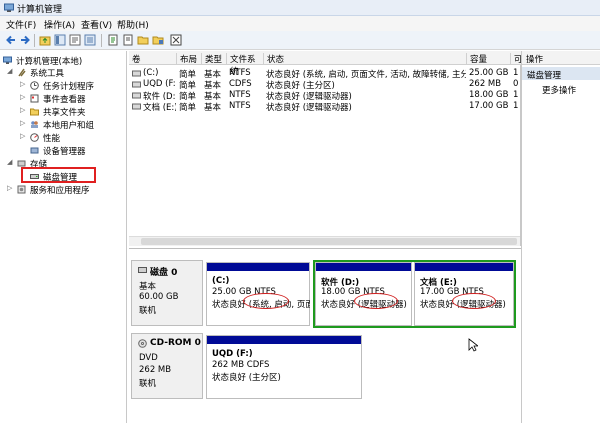  Describe the element at coordinates (34, 124) in the screenshot. I see `users-icon` at that location.